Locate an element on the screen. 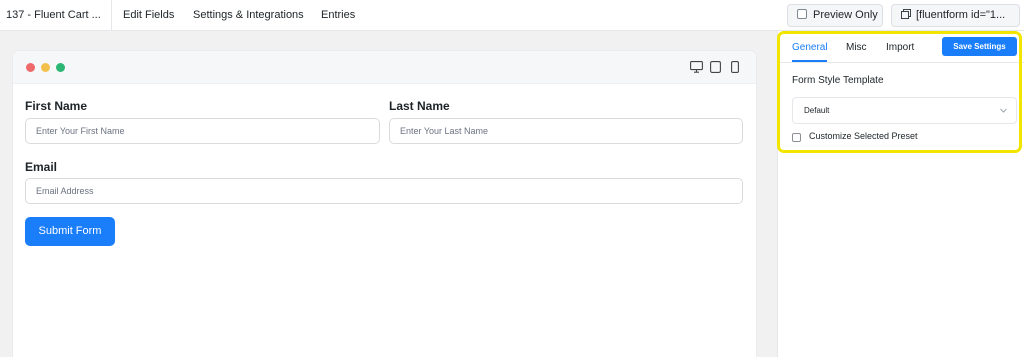 Image resolution: width=1024 pixels, height=357 pixels. divider is located at coordinates (111, 15).